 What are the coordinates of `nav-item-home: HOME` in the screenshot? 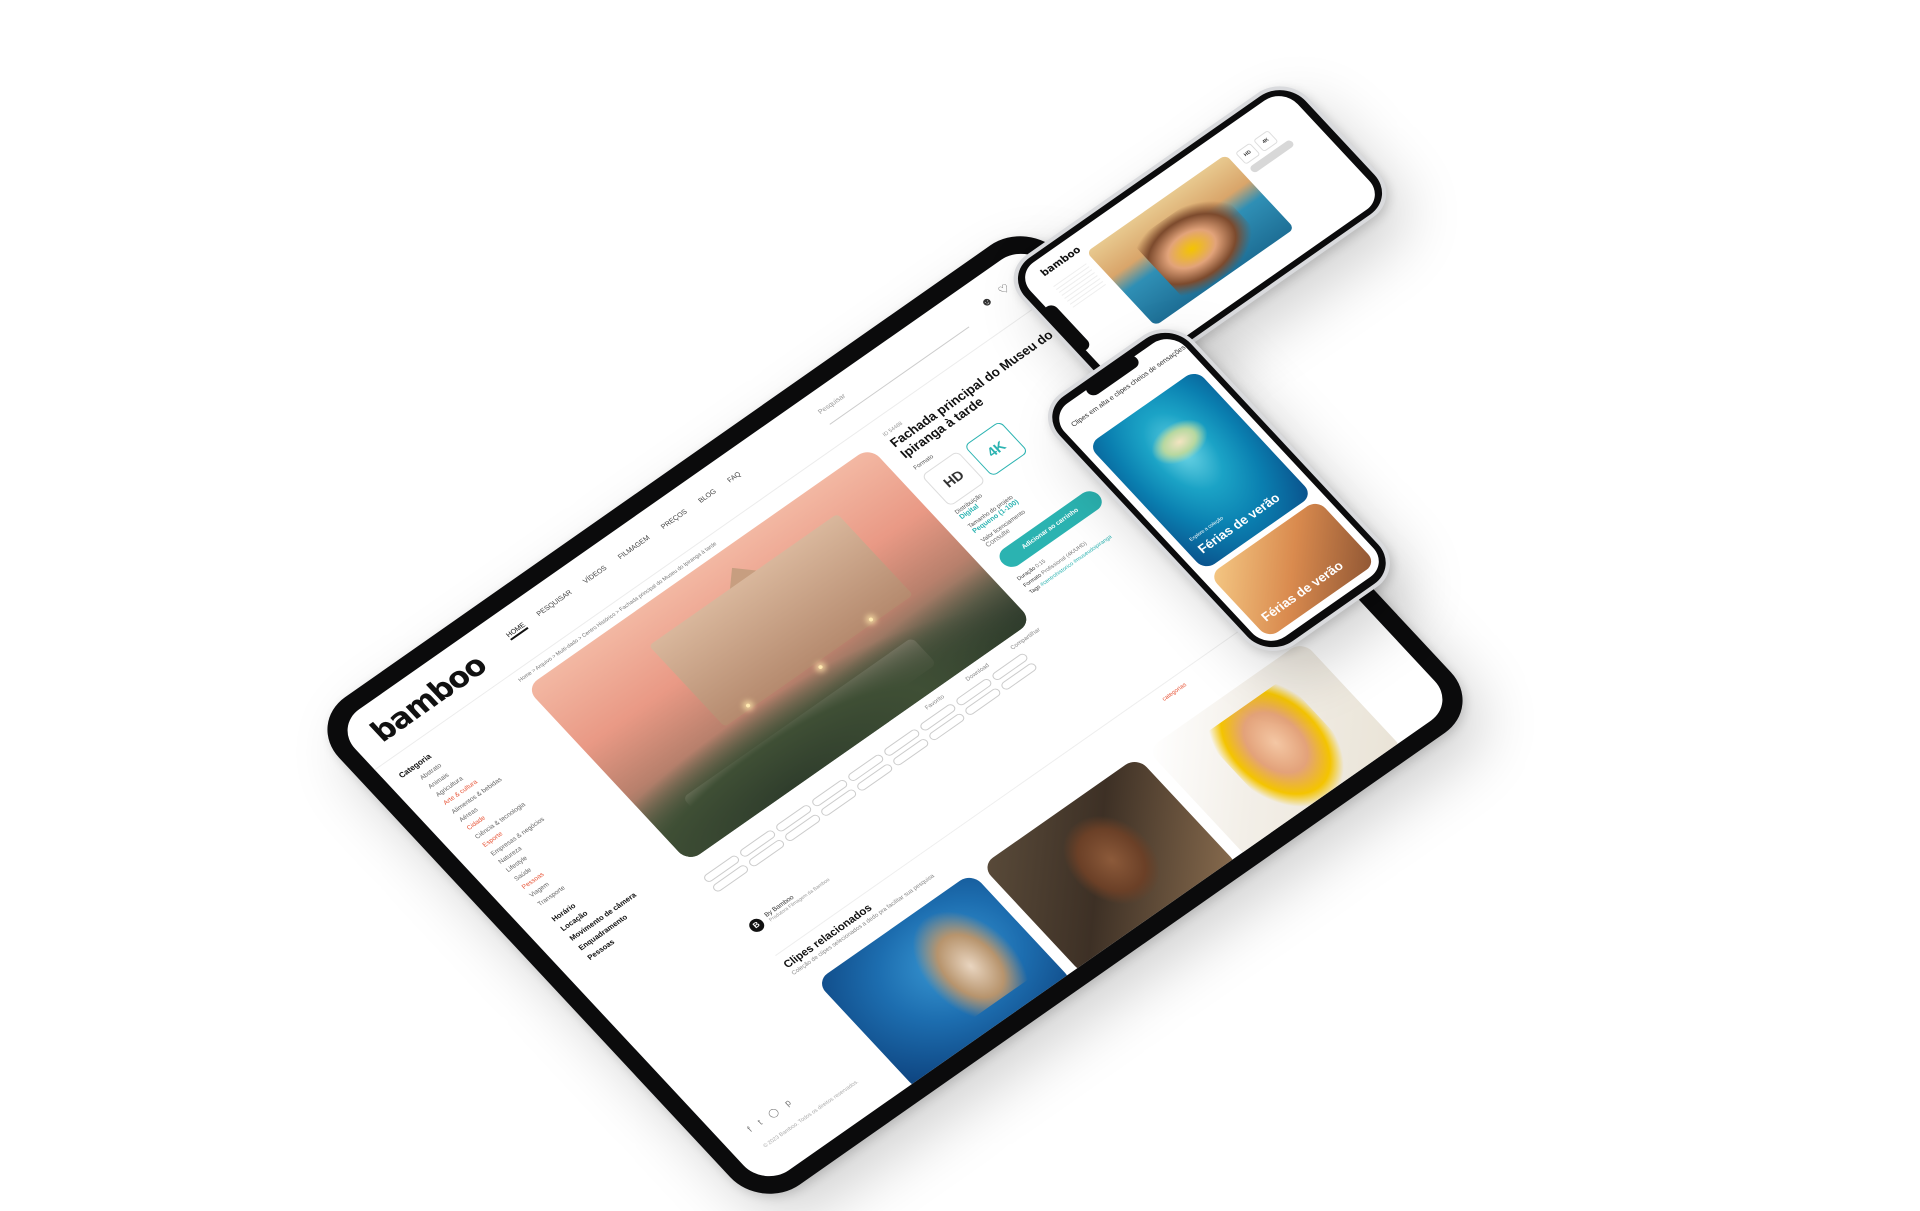 It's located at (517, 631).